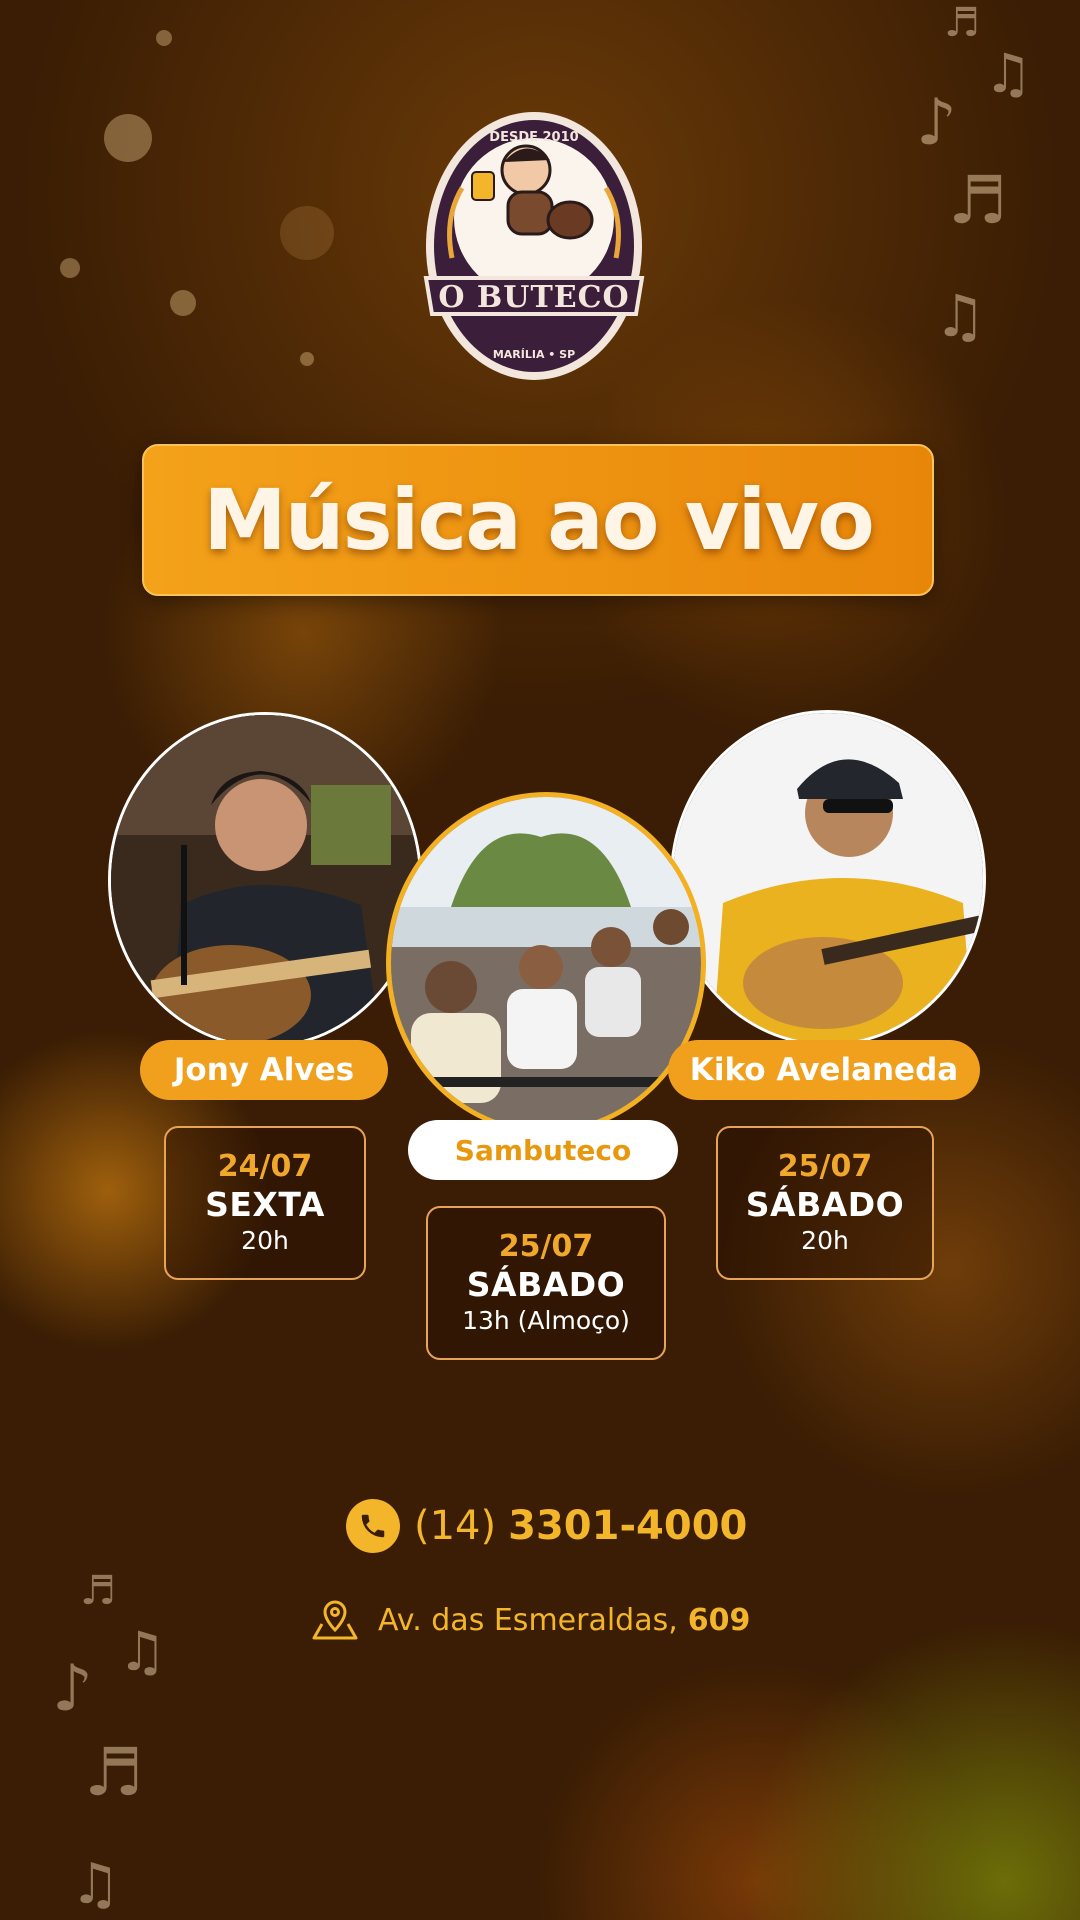 The height and width of the screenshot is (1920, 1080). Describe the element at coordinates (455, 1526) in the screenshot. I see `phone-prefix: (14)` at that location.